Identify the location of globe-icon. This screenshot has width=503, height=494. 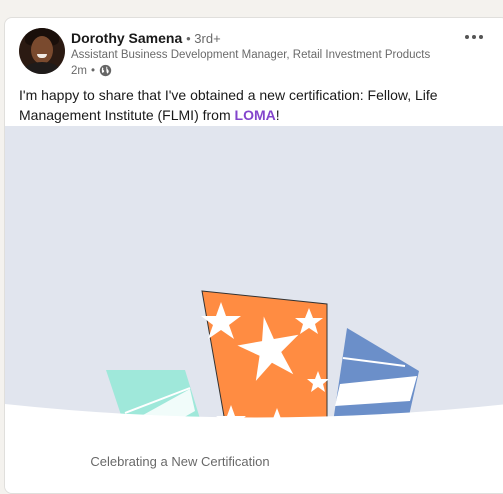
(105, 70).